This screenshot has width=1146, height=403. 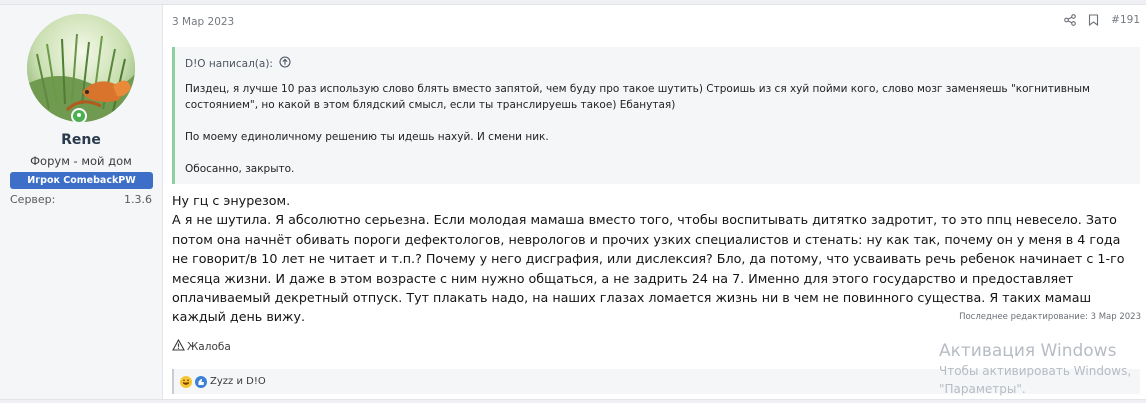 I want to click on user-avatar, so click(x=81, y=68).